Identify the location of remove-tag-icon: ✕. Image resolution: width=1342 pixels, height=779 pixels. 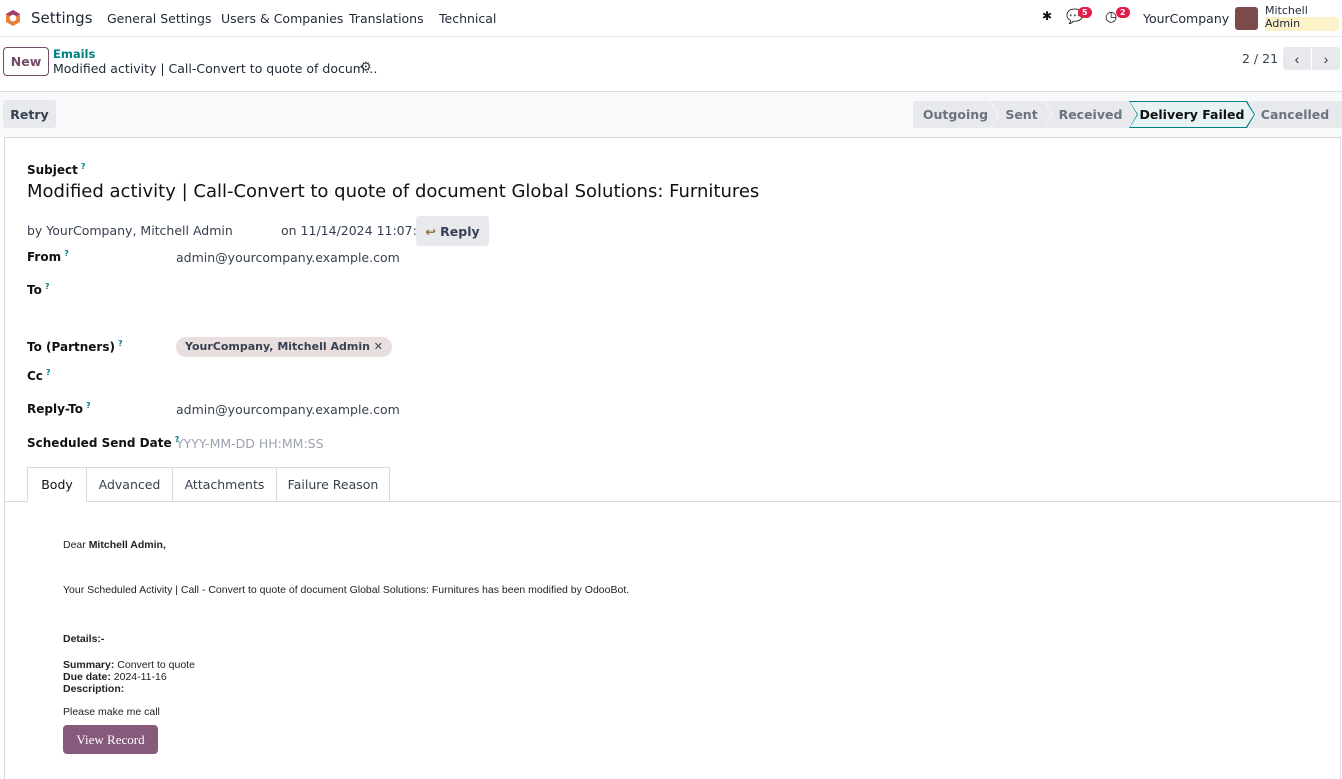
(378, 346).